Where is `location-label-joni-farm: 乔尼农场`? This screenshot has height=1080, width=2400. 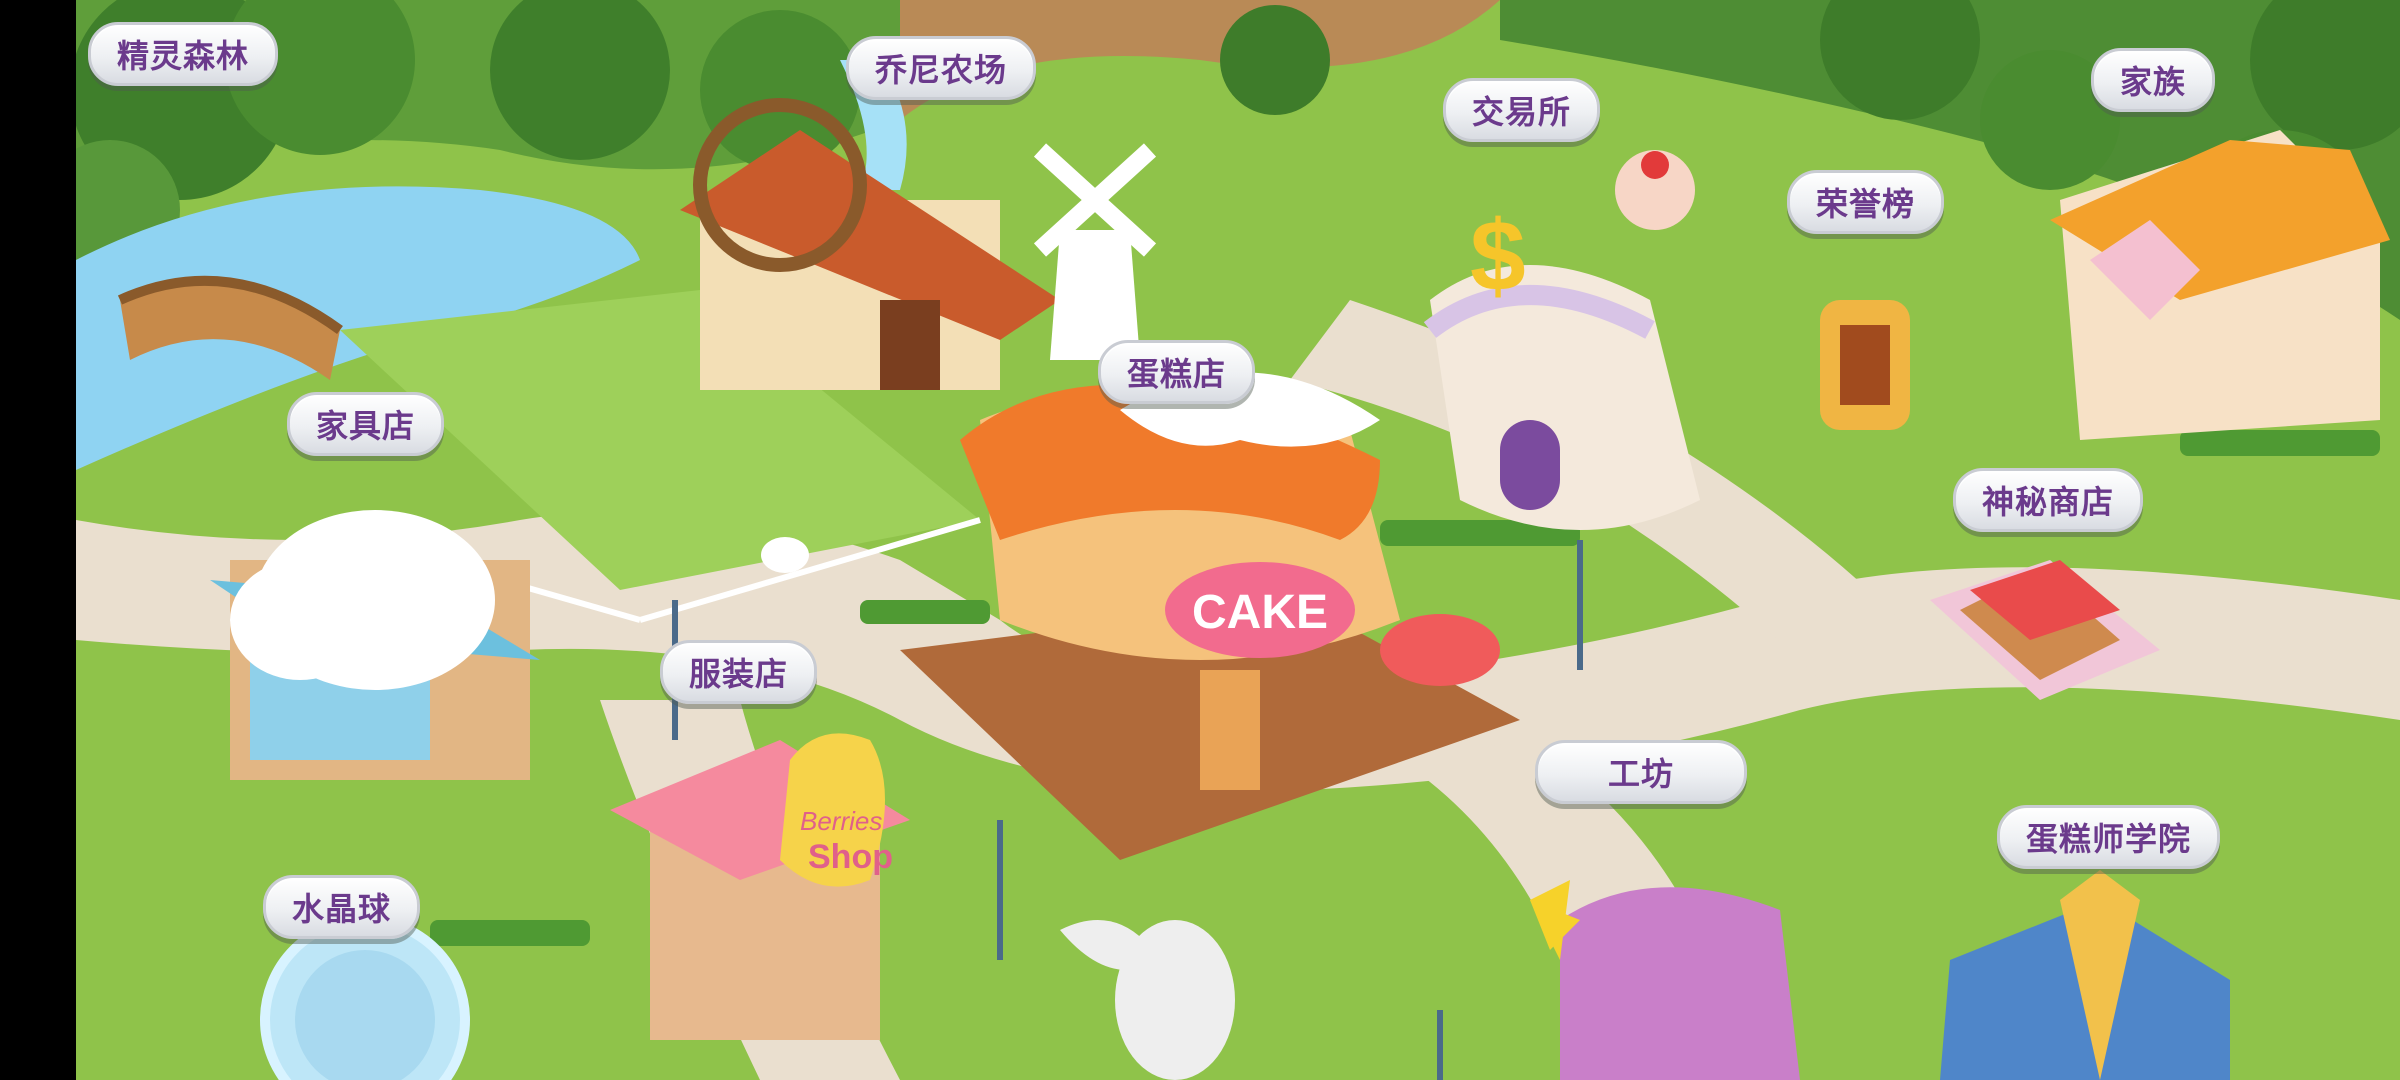 location-label-joni-farm: 乔尼农场 is located at coordinates (941, 68).